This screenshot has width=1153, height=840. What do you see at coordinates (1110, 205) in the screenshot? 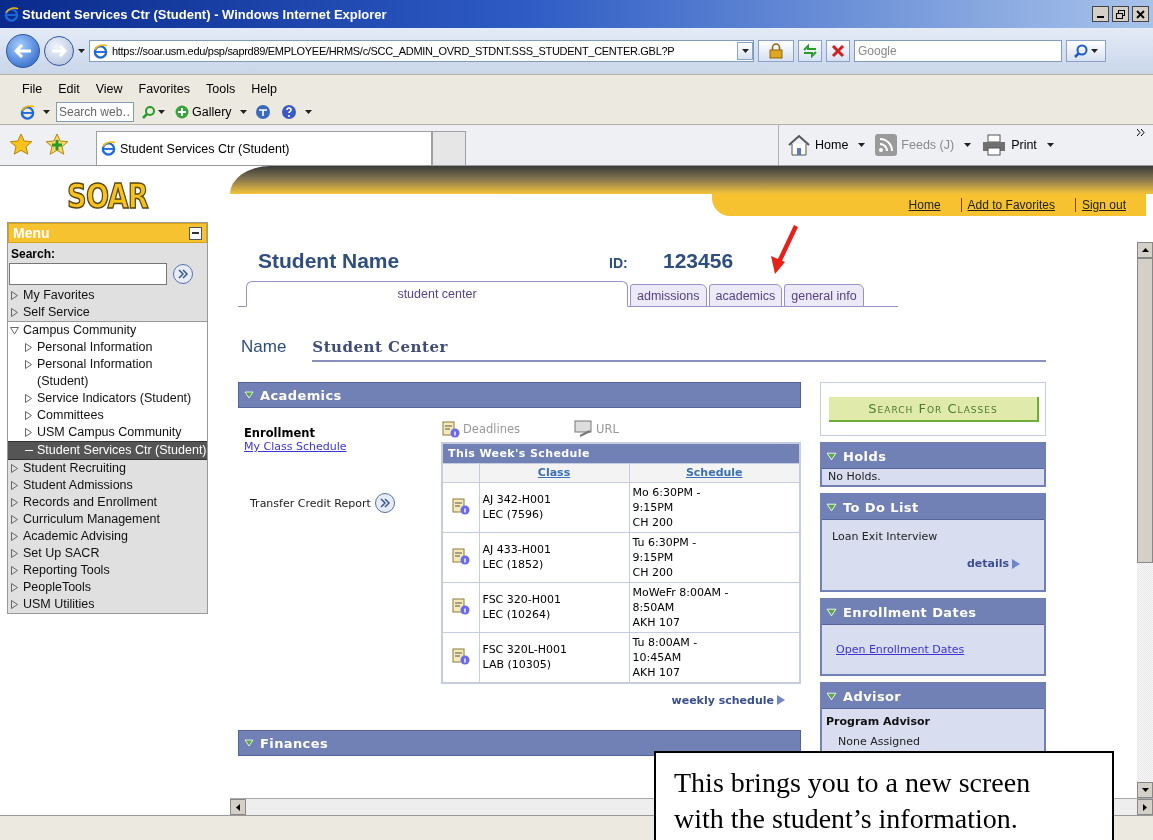
I see `header-link: Sign out` at bounding box center [1110, 205].